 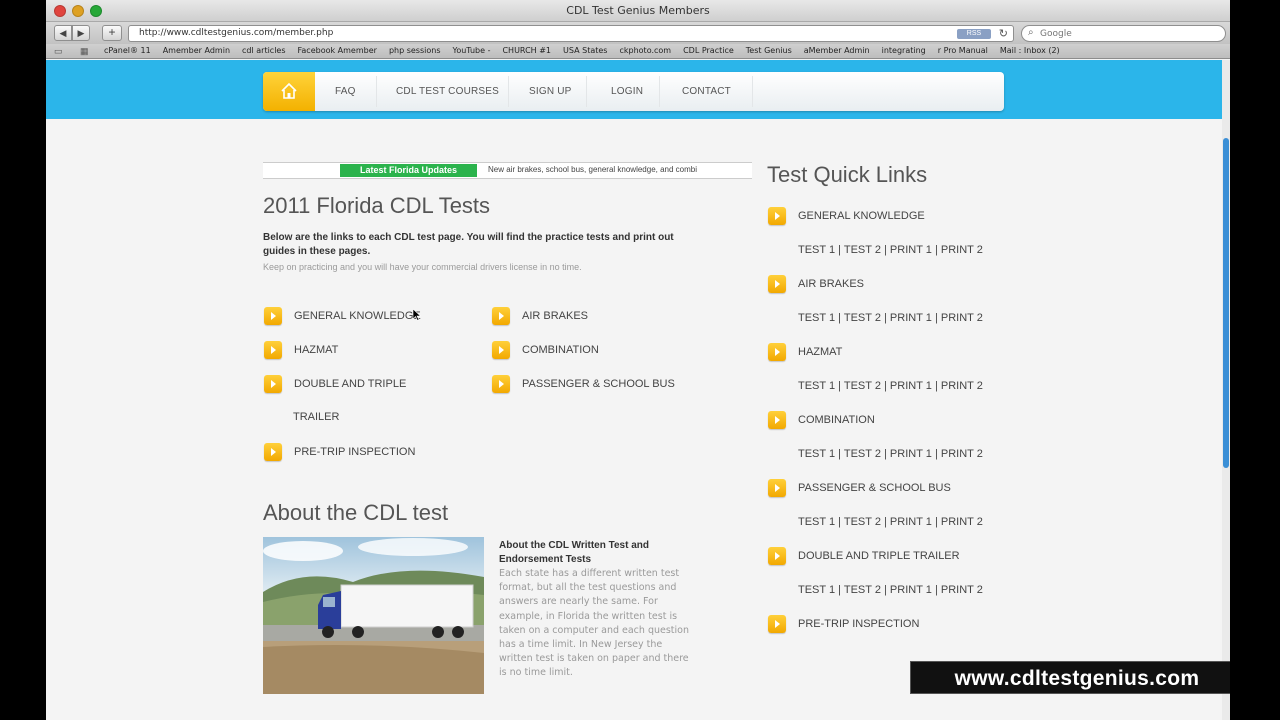 What do you see at coordinates (357, 316) in the screenshot?
I see `test-link-label: GENERAL KNOWLEDGE` at bounding box center [357, 316].